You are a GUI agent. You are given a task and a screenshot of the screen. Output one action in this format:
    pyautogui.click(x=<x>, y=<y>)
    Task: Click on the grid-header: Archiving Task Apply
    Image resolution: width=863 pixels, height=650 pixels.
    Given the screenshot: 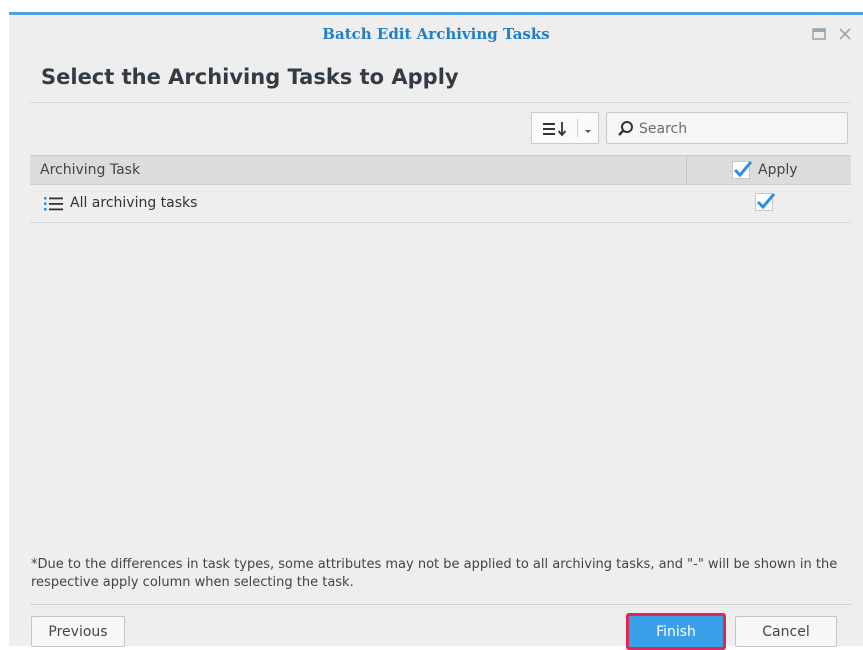 What is the action you would take?
    pyautogui.click(x=440, y=170)
    